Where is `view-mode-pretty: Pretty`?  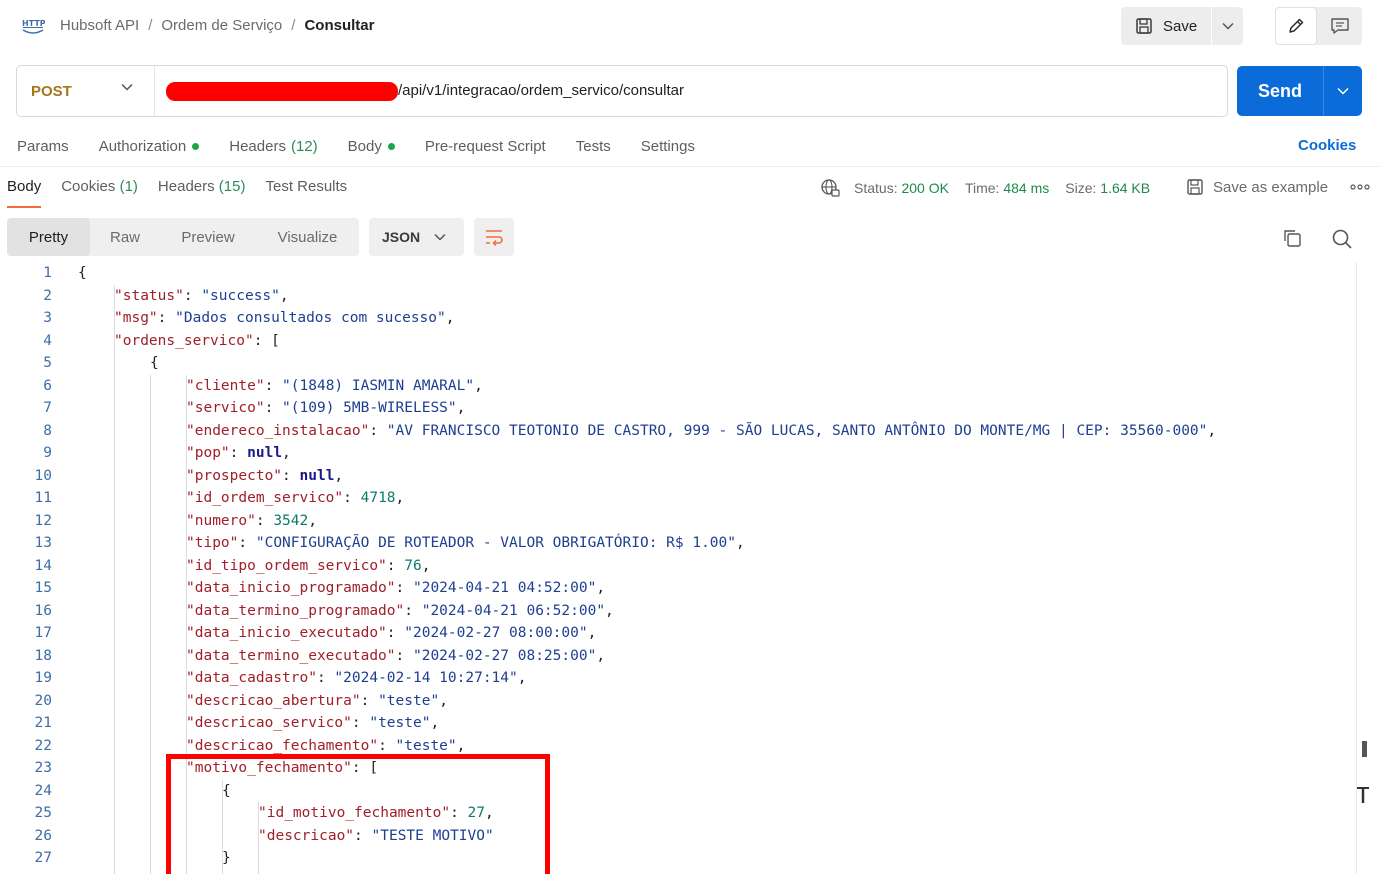 view-mode-pretty: Pretty is located at coordinates (48, 237).